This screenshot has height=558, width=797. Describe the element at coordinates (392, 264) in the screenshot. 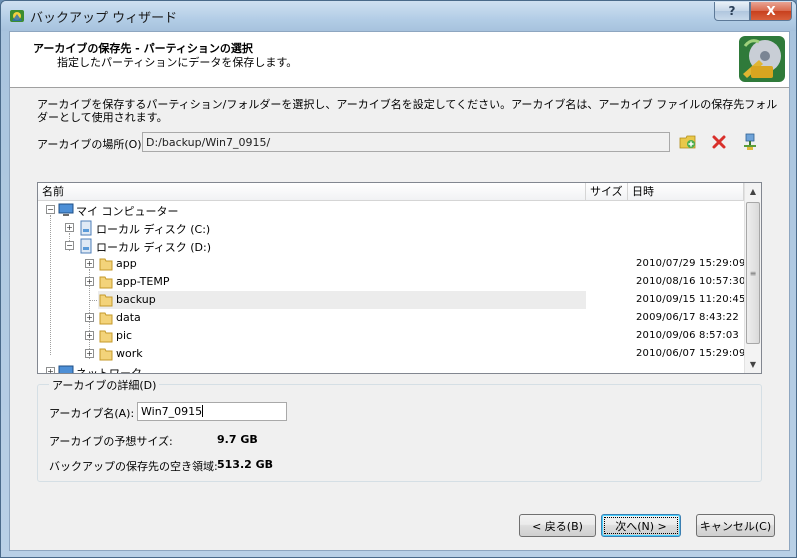

I see `tree-row: + app 2010/07/29 15:29:09` at that location.